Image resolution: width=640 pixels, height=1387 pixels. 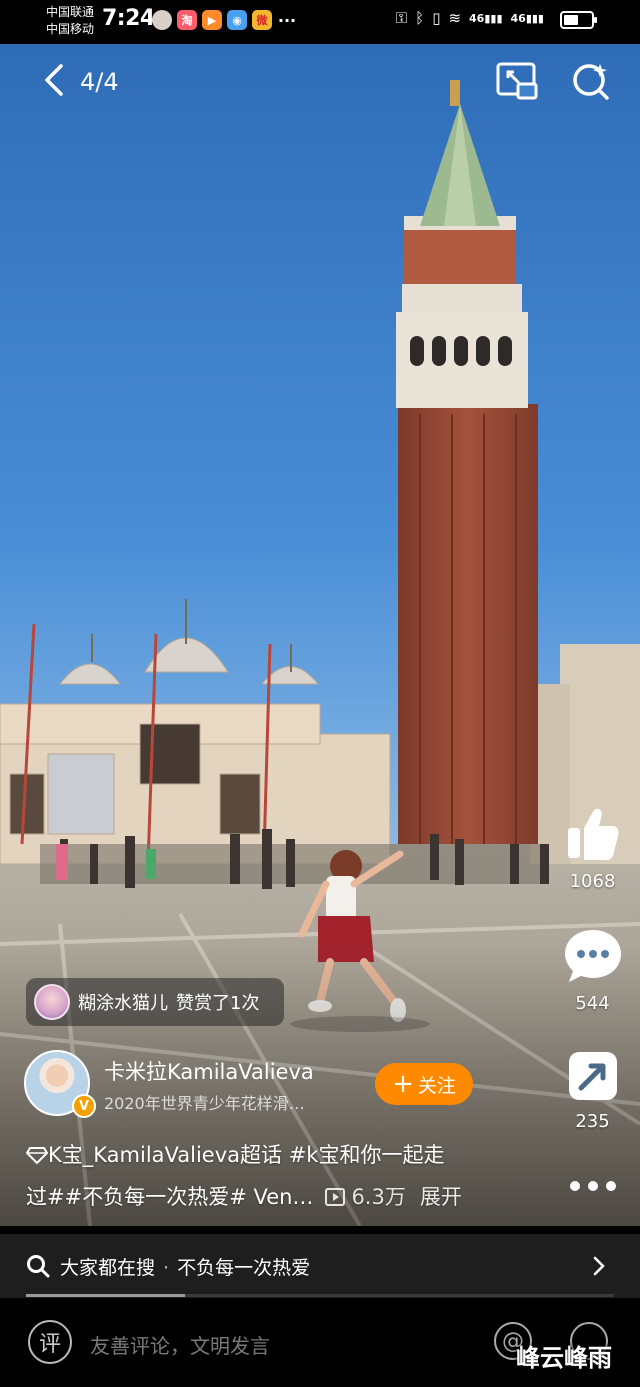 I want to click on comment-bubble-icon, so click(x=592, y=956).